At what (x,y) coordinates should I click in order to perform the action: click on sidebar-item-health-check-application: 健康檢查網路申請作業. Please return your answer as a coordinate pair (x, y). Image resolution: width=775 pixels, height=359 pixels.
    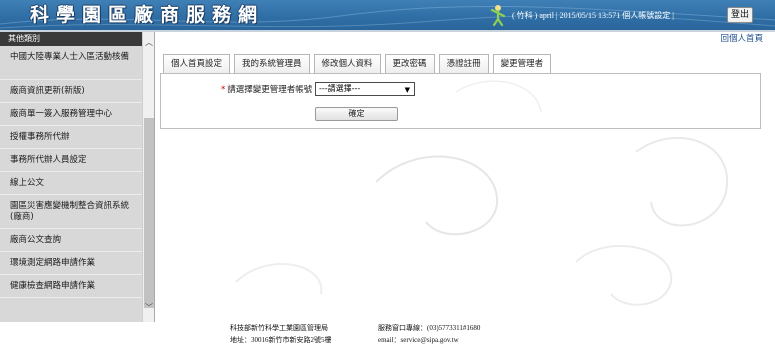
    Looking at the image, I should click on (71, 286).